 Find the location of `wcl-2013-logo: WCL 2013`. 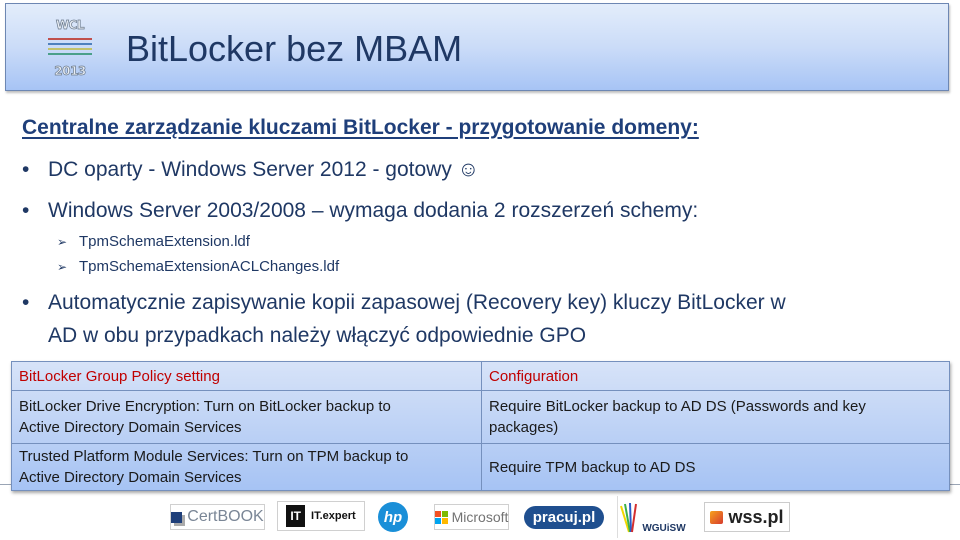

wcl-2013-logo: WCL 2013 is located at coordinates (70, 49).